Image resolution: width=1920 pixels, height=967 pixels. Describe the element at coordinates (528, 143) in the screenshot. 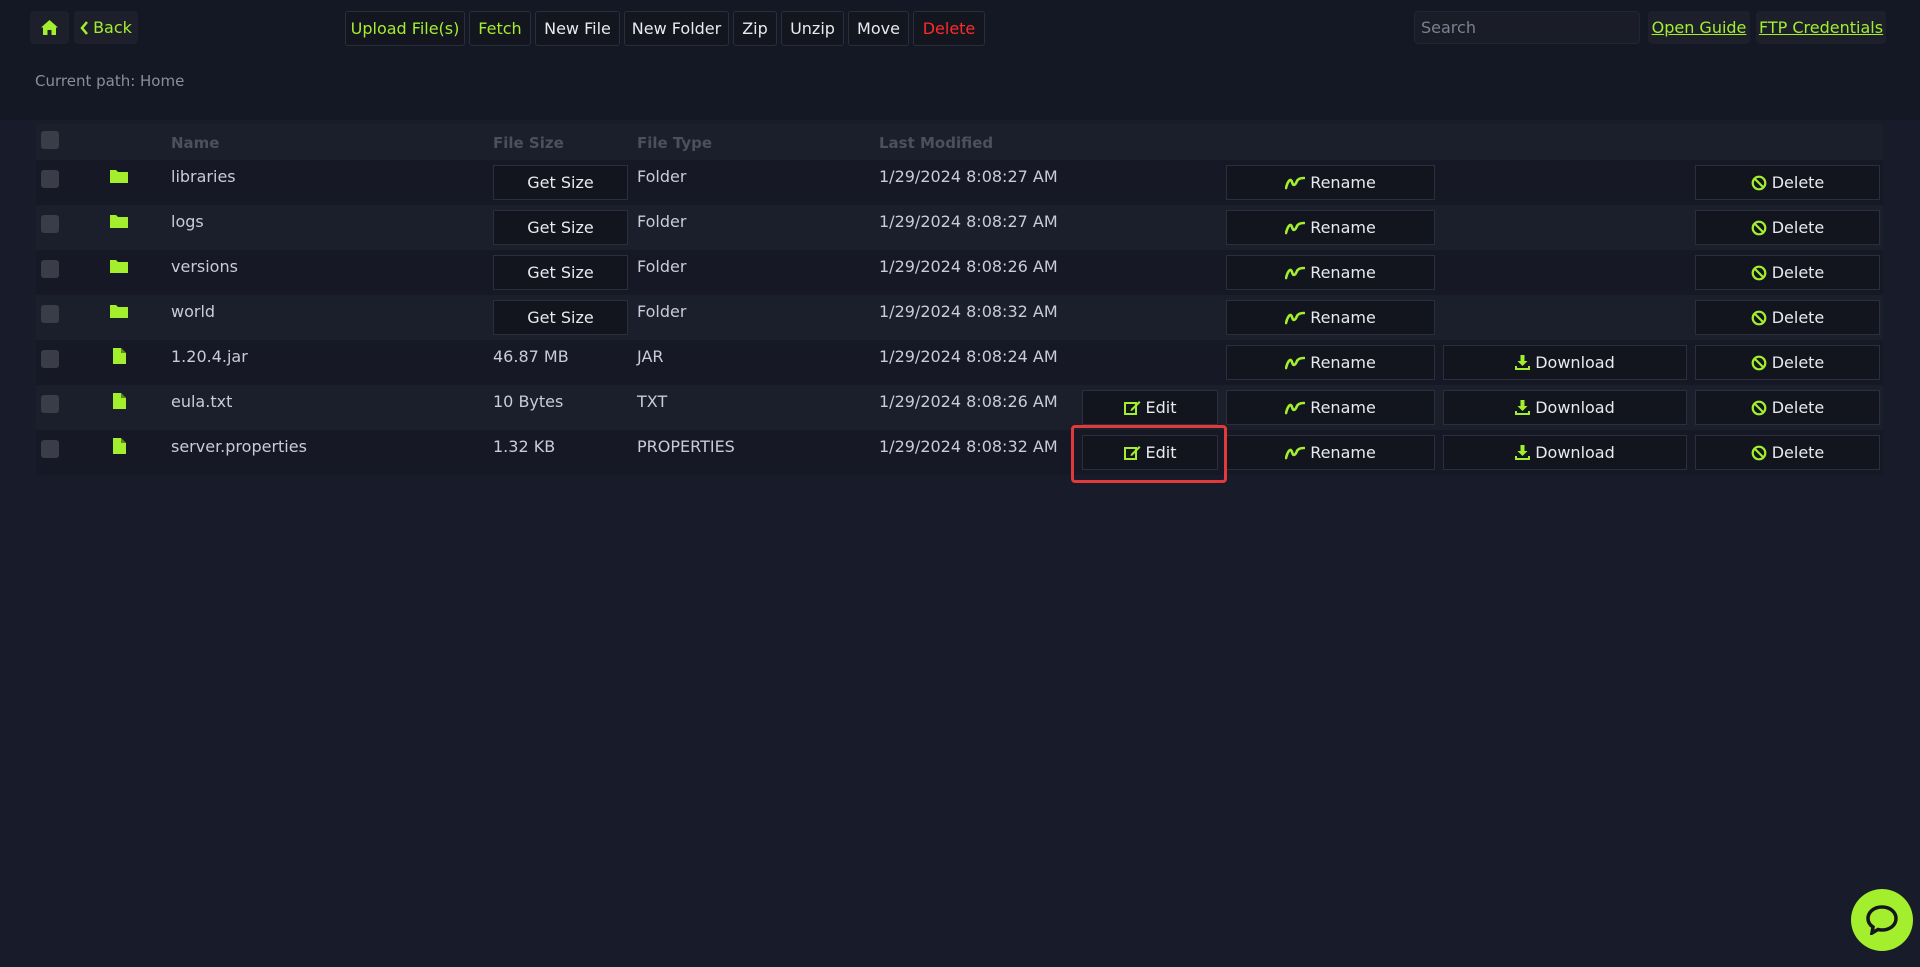

I see `header-file-size: File Size` at that location.